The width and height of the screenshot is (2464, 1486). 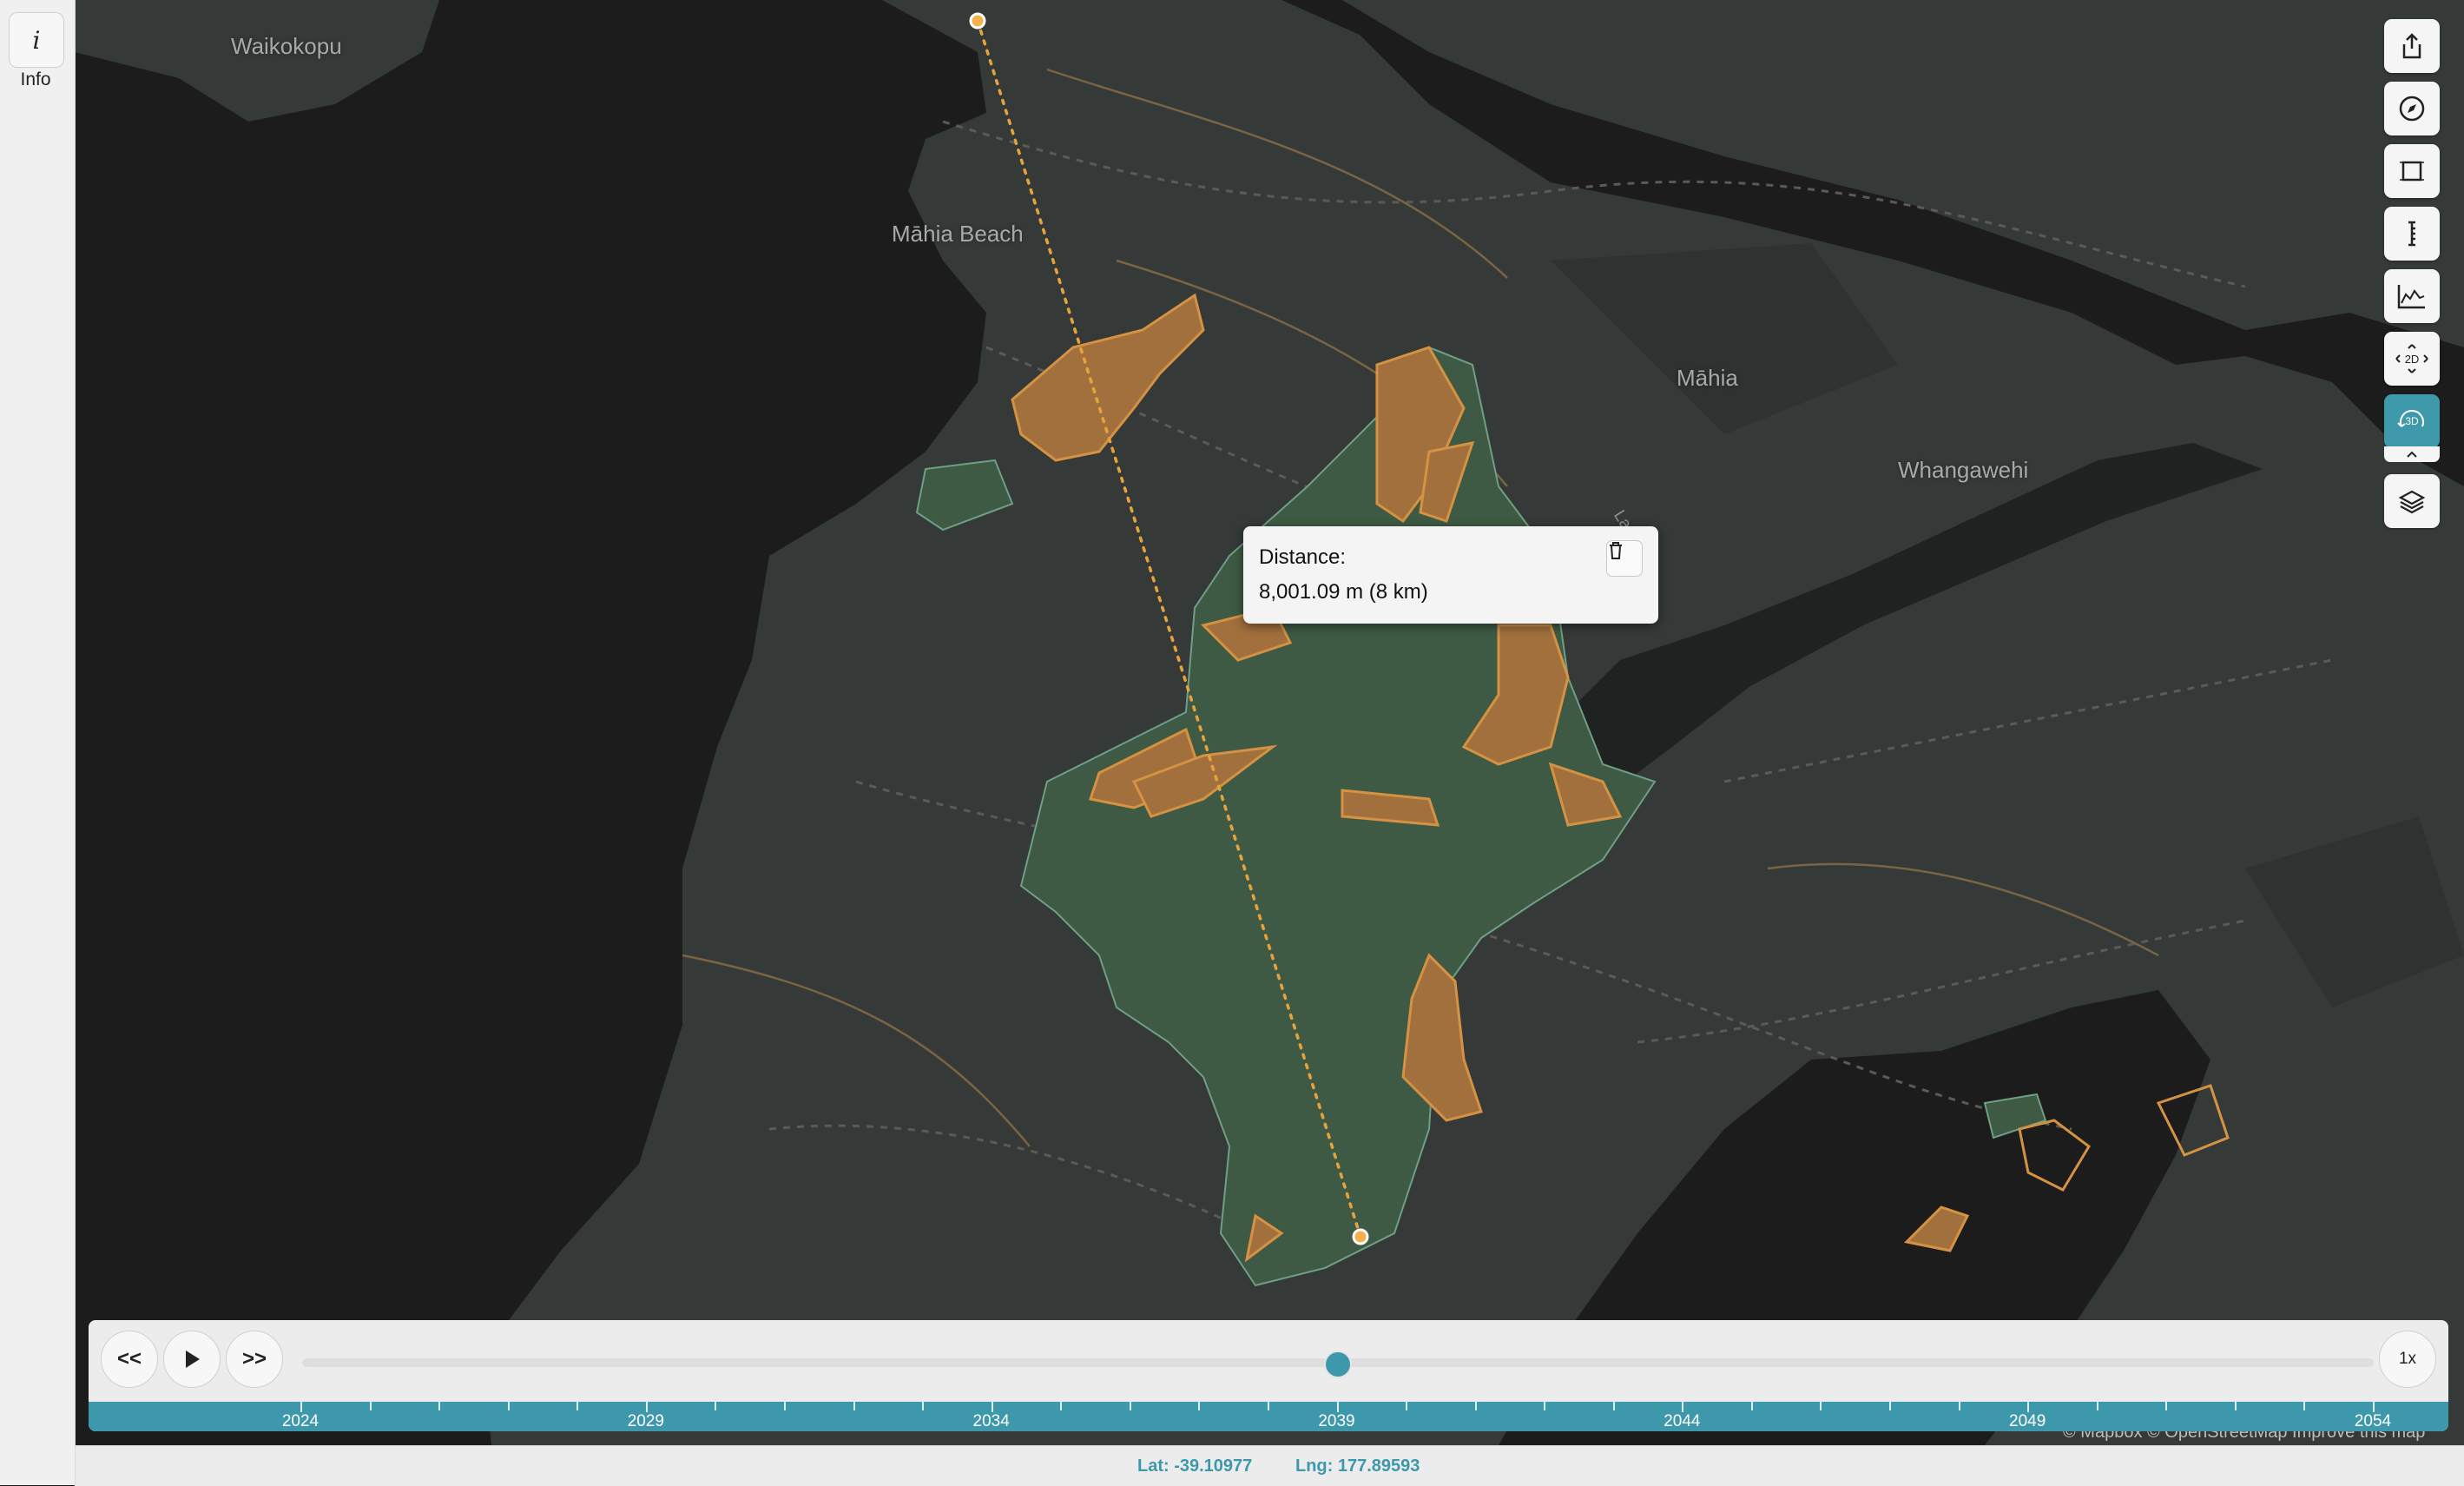 I want to click on ruler-button, so click(x=2412, y=234).